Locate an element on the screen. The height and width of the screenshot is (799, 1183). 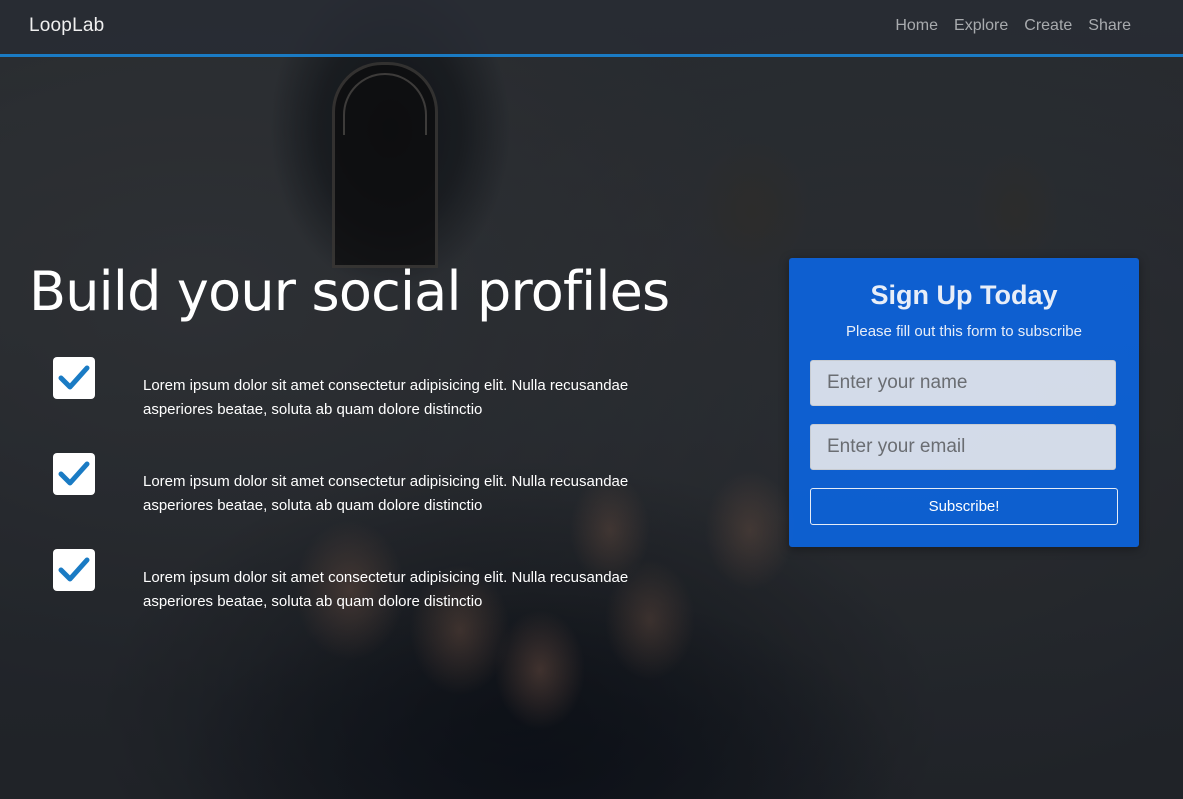
brand-logo: LoopLab is located at coordinates (66, 26).